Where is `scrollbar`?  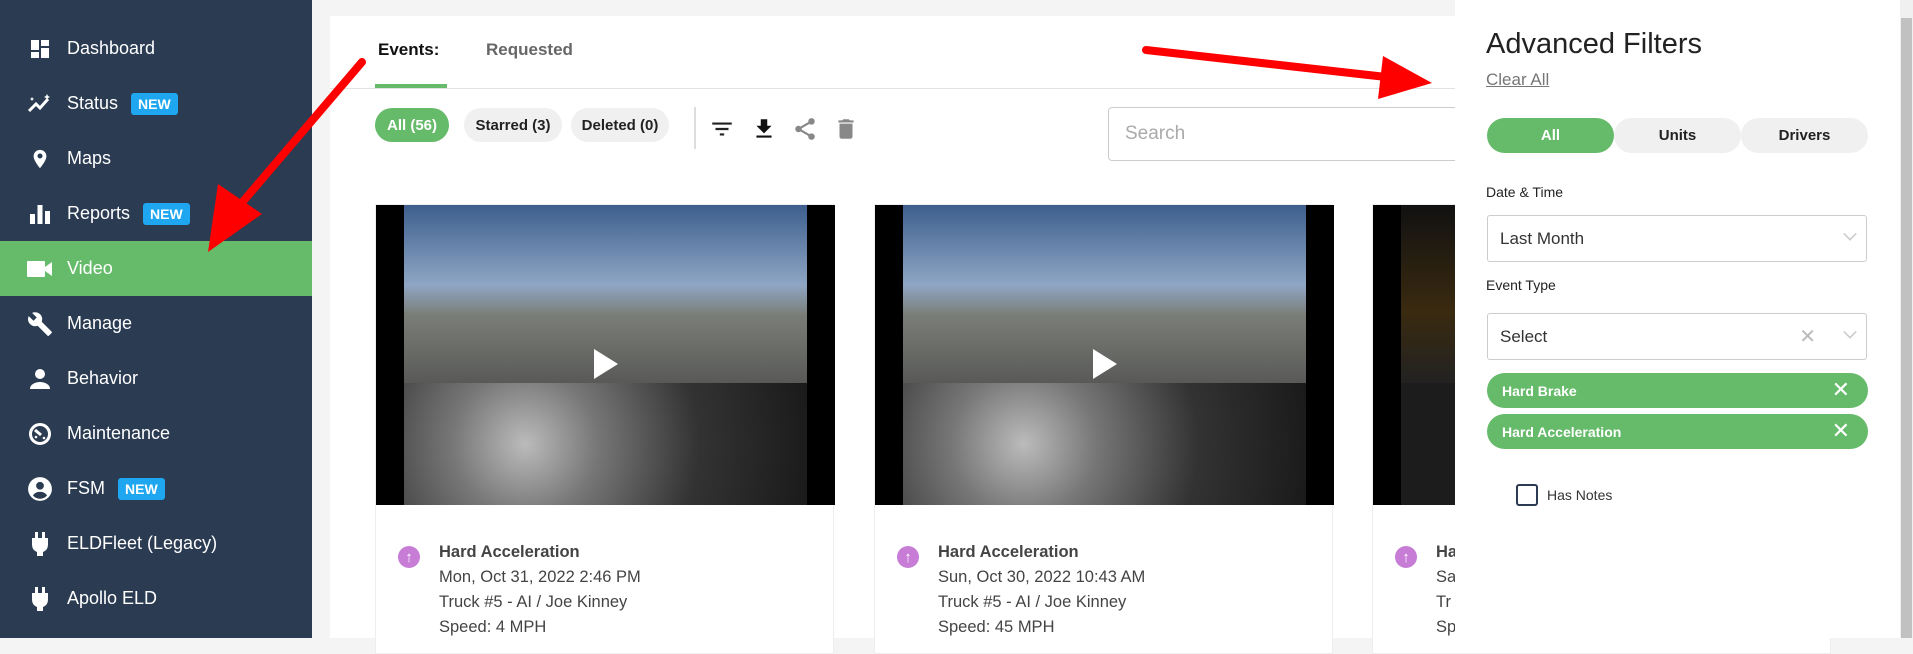
scrollbar is located at coordinates (1906, 319).